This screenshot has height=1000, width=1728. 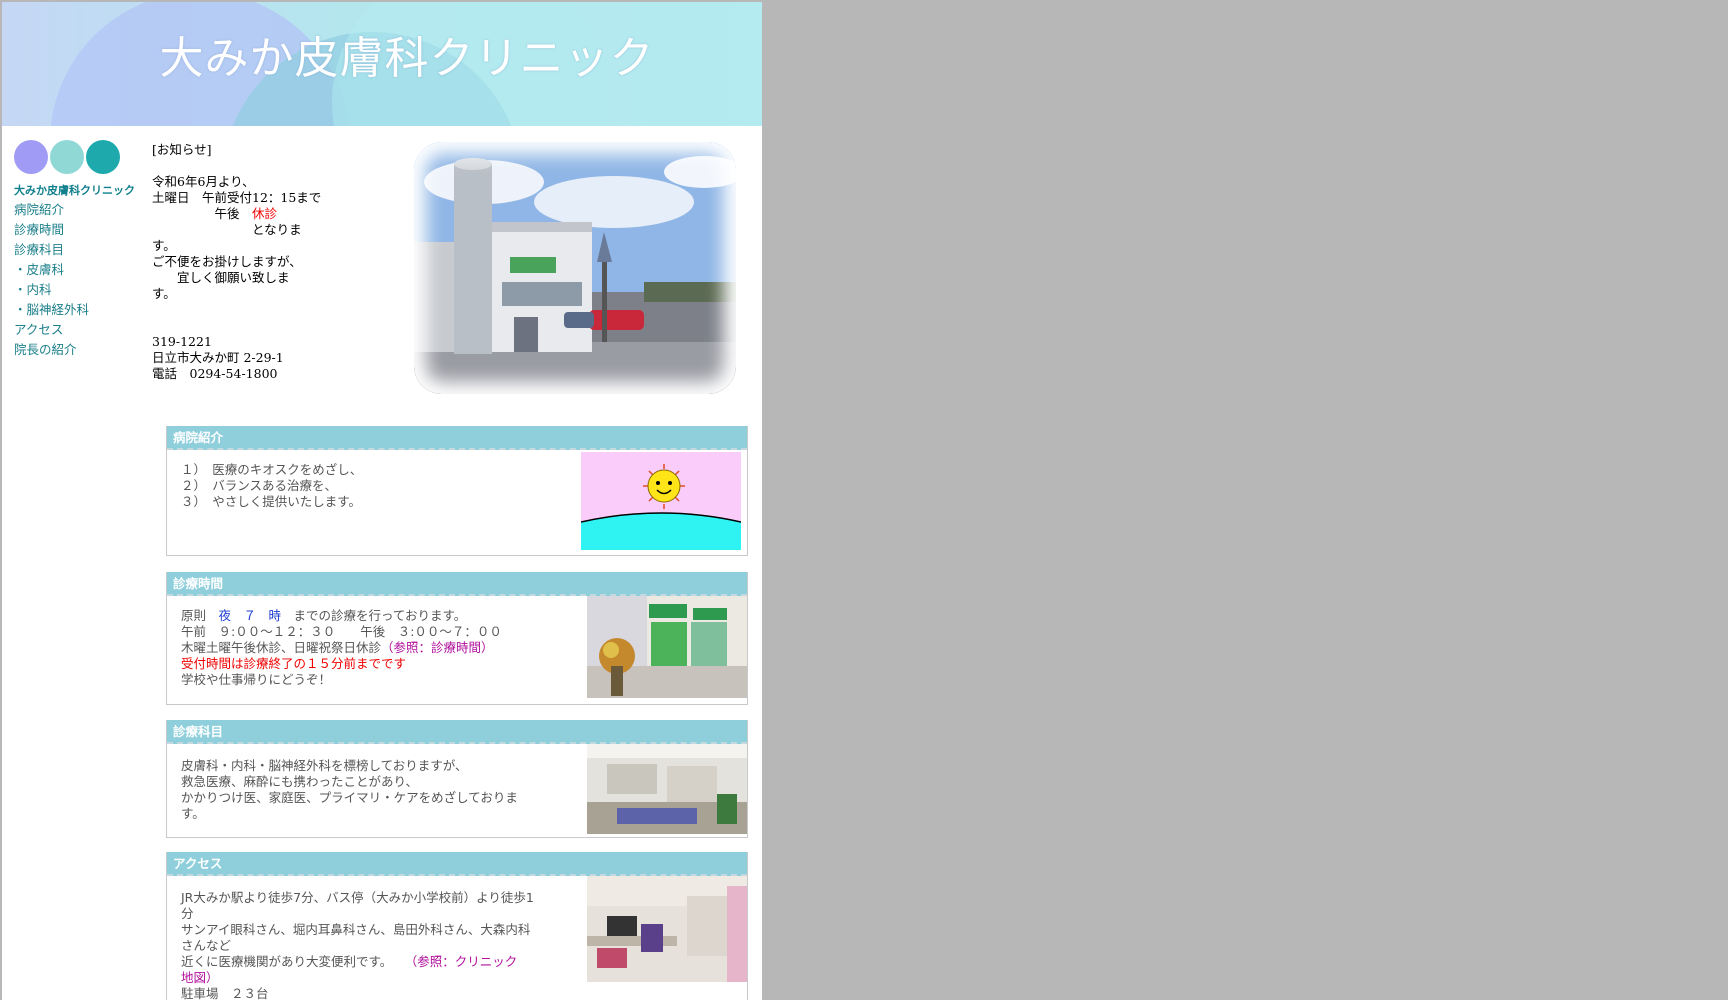 I want to click on section-heading: 診療科目, so click(x=457, y=732).